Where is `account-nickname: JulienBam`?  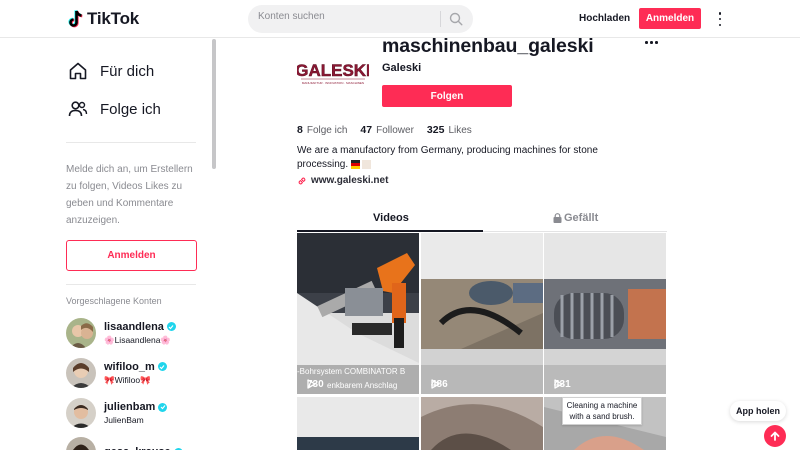 account-nickname: JulienBam is located at coordinates (124, 420).